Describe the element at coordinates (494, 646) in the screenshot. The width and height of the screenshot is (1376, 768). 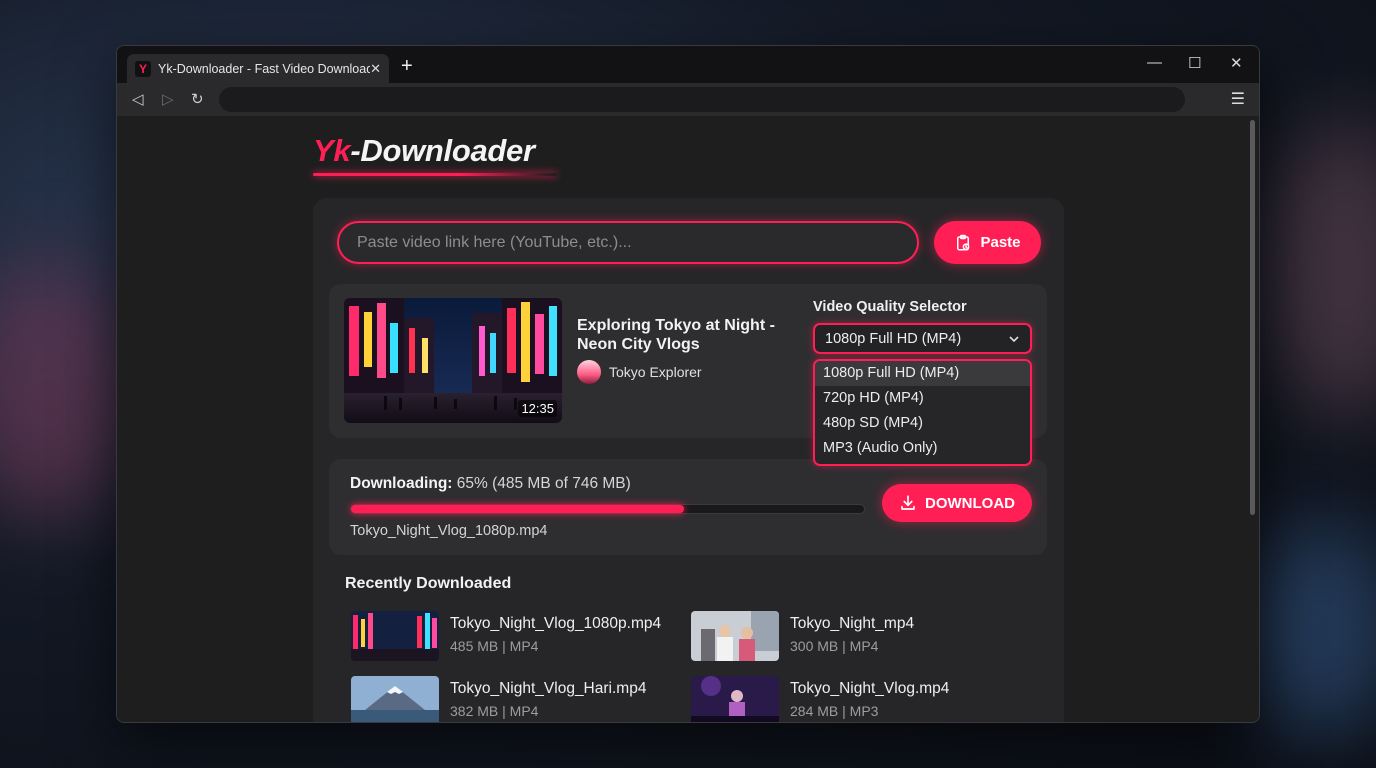
I see `recent-file-meta: 485 MB | MP4` at that location.